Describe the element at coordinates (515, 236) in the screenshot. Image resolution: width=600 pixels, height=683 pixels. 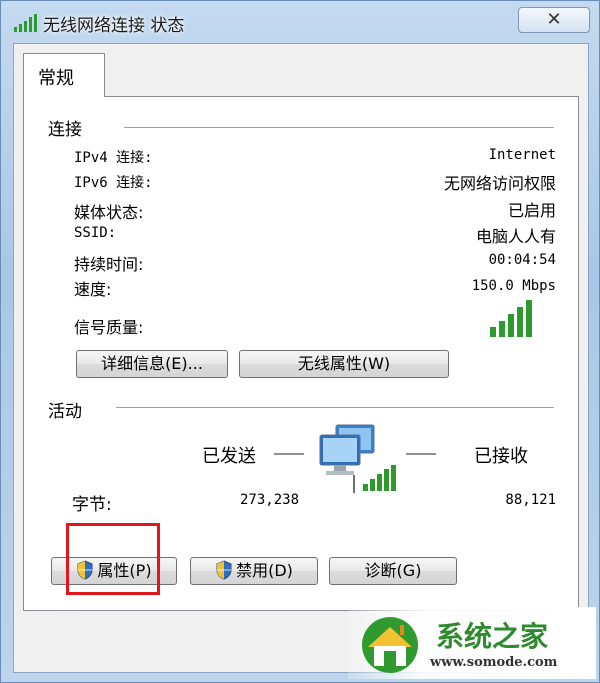
I see `ssid-value: 电脑人人有` at that location.